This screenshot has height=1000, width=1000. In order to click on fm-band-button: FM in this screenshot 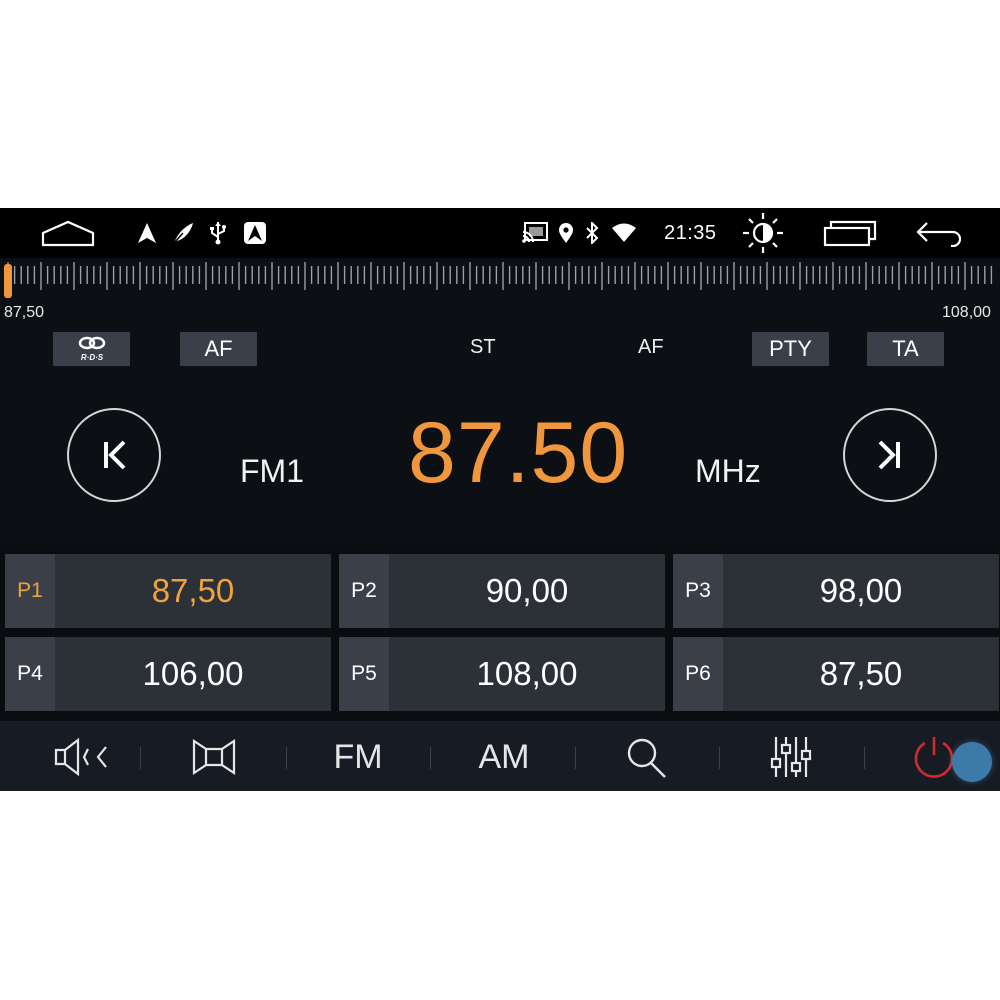, I will do `click(358, 757)`.